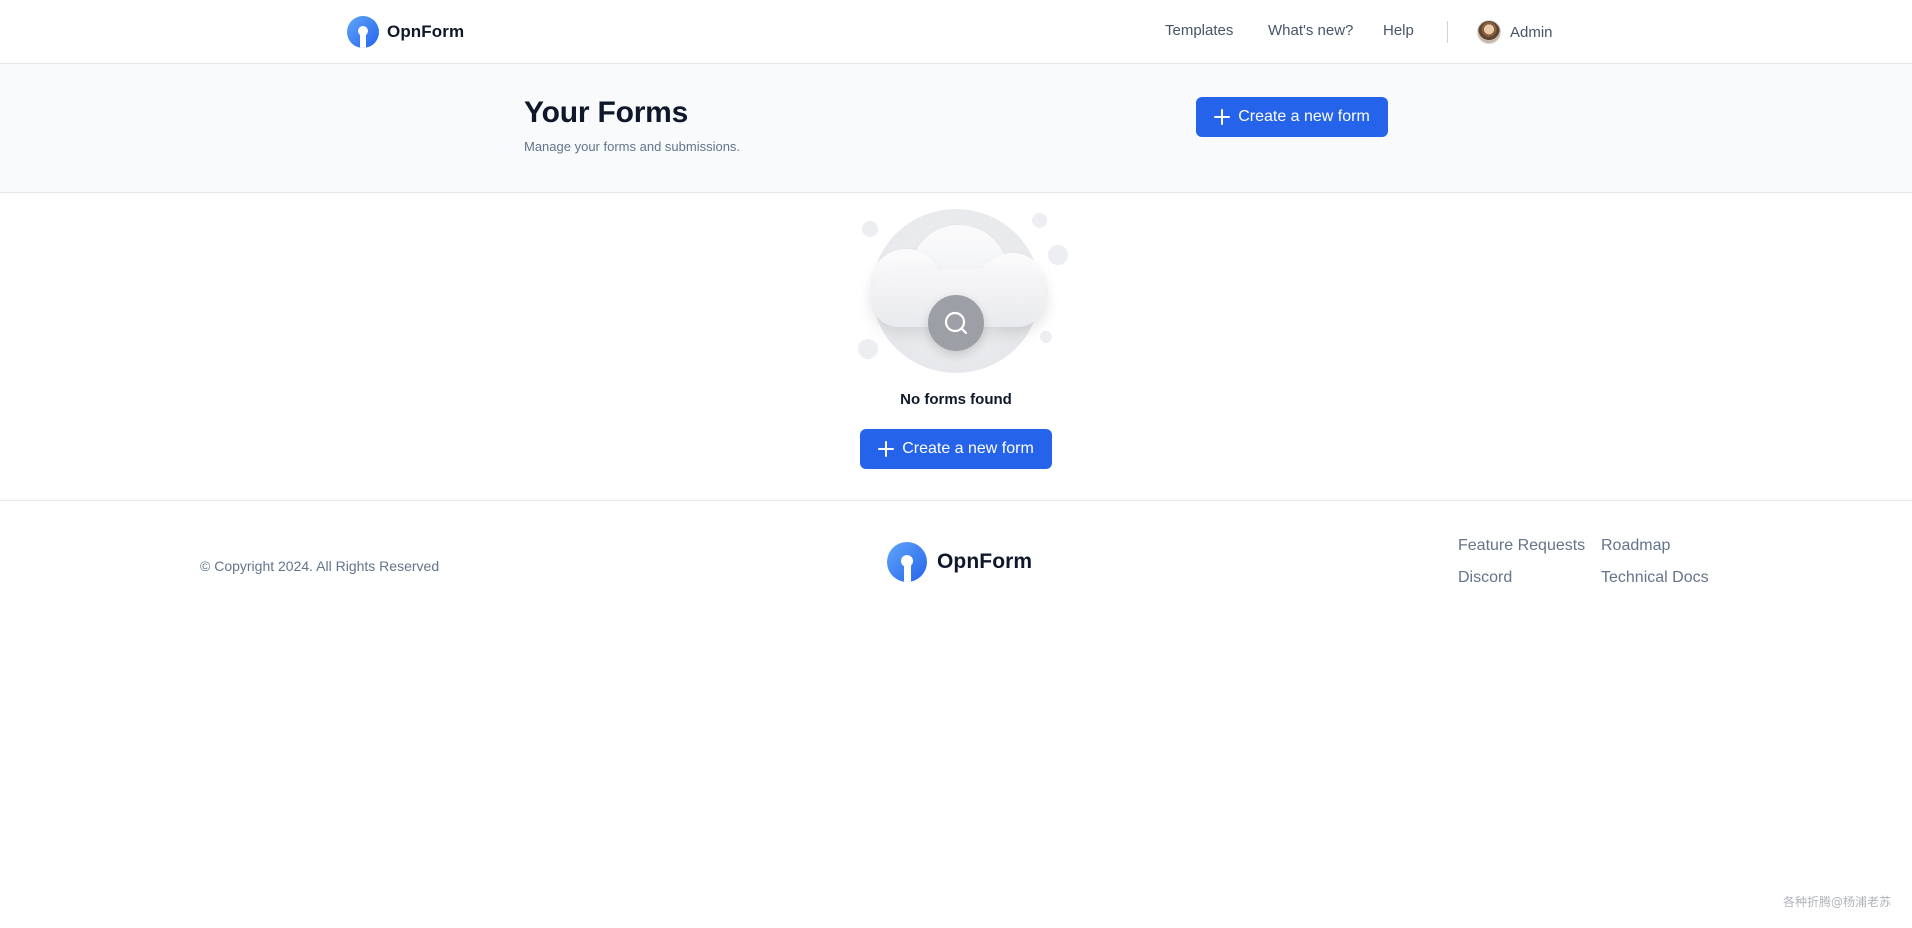 The image size is (1912, 928). I want to click on footer-link-roadmap: Roadmap, so click(1635, 546).